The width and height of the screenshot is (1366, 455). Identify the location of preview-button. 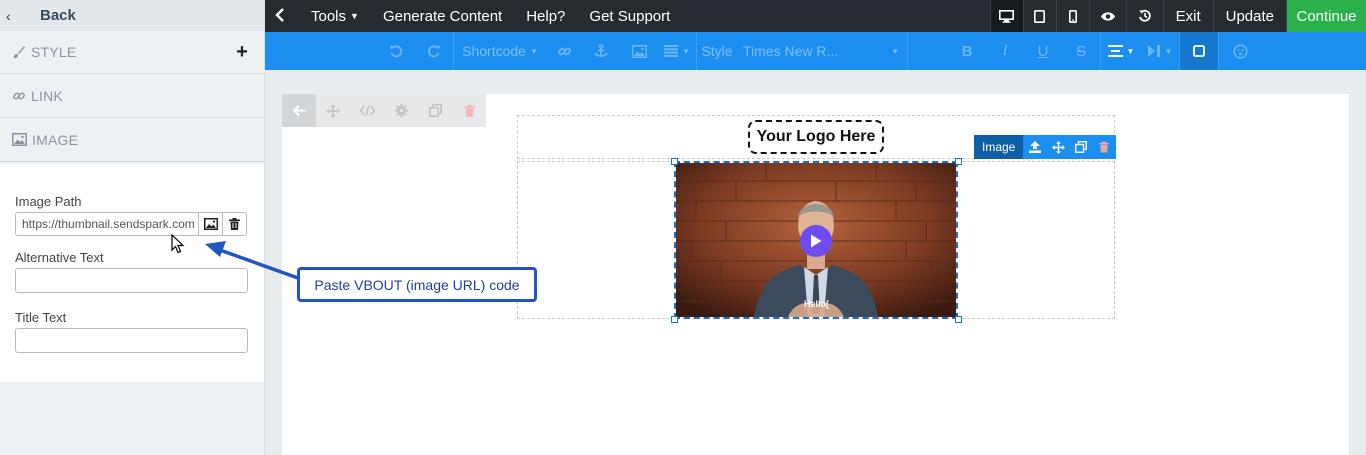
(1107, 16).